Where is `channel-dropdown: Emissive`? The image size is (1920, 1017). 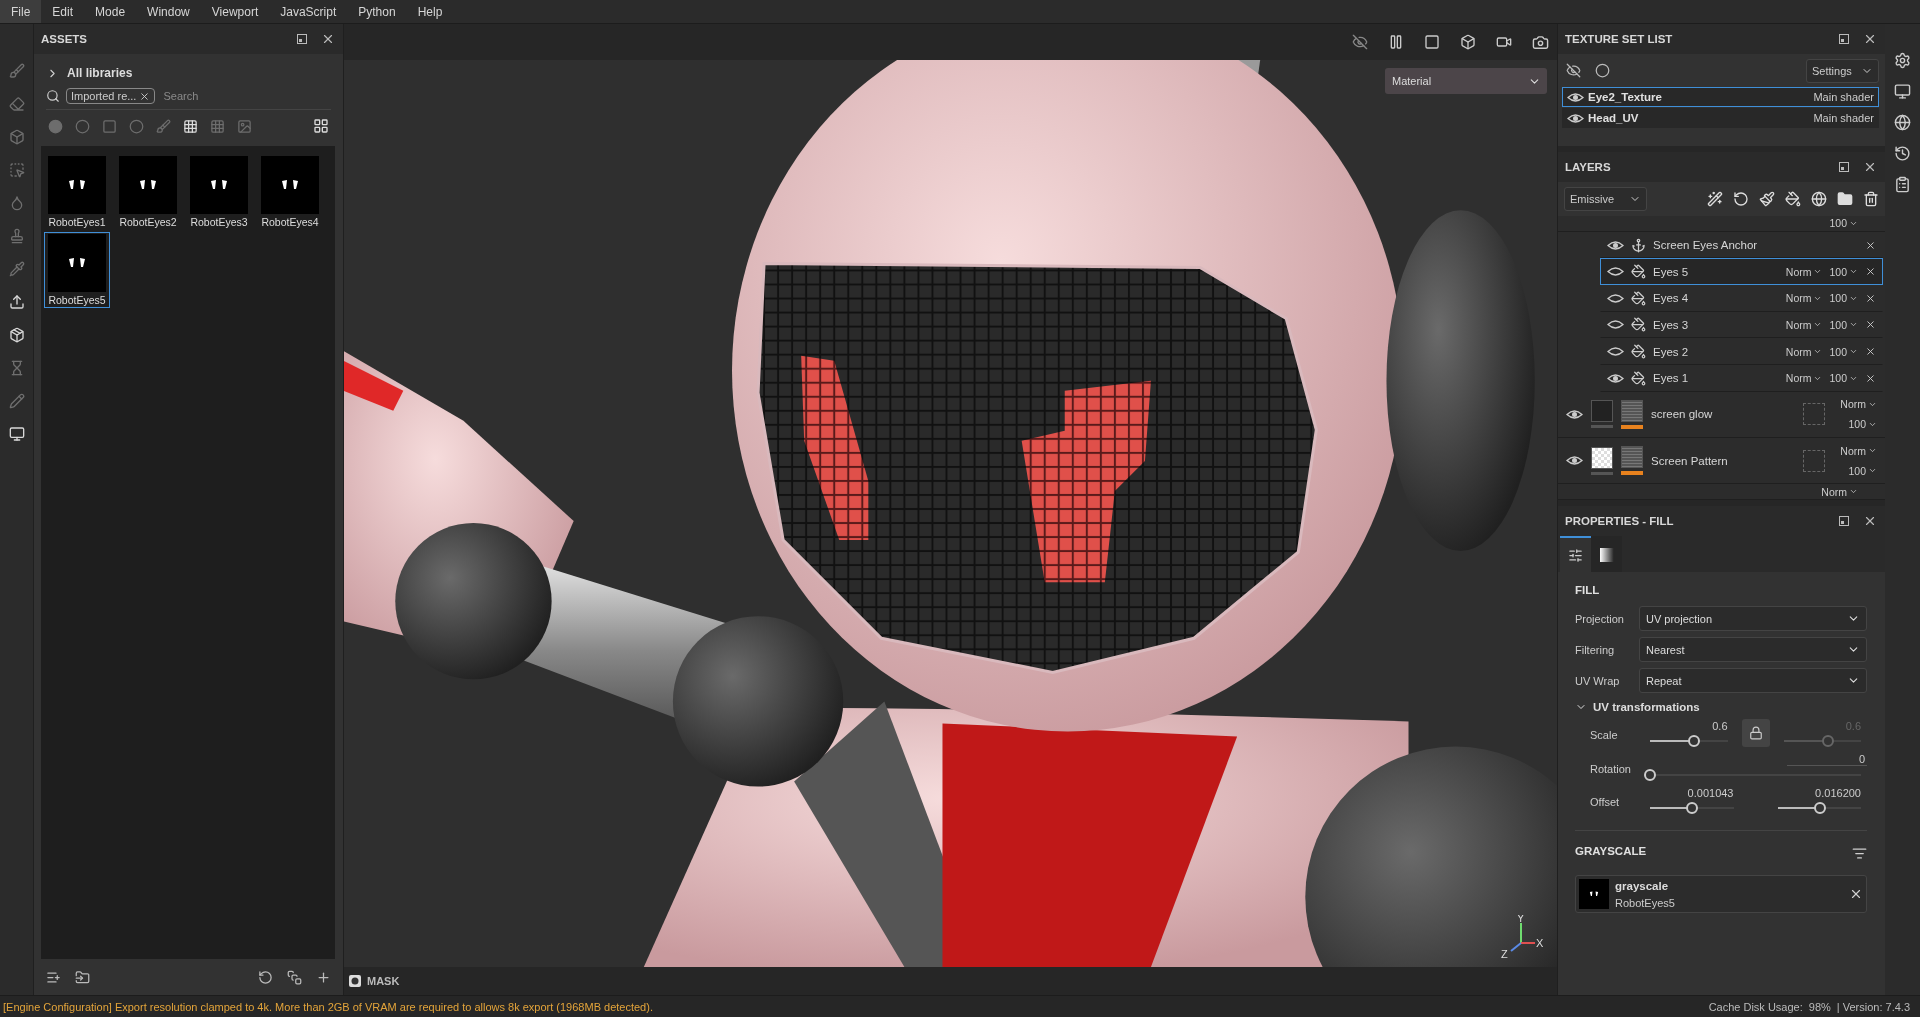
channel-dropdown: Emissive is located at coordinates (1605, 199).